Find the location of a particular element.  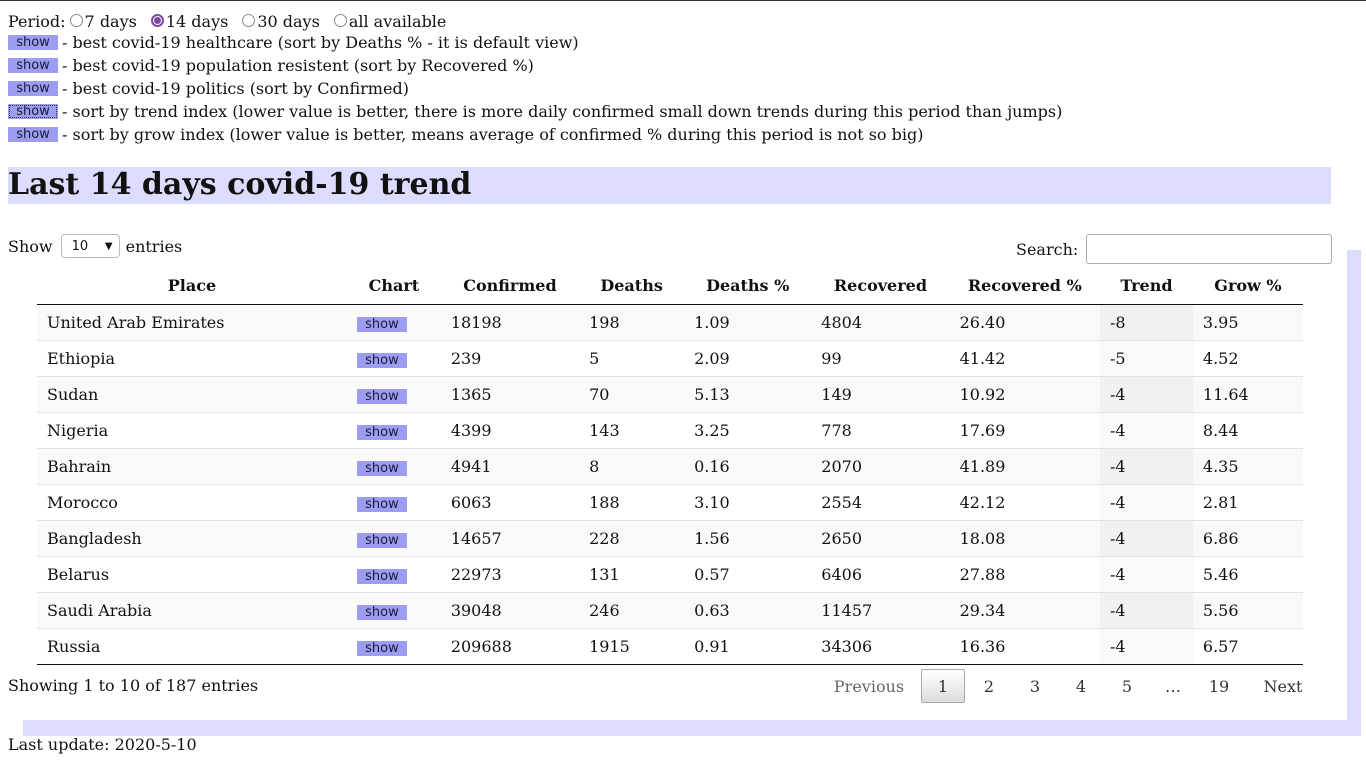

column-header-trend: Trend is located at coordinates (1146, 285).